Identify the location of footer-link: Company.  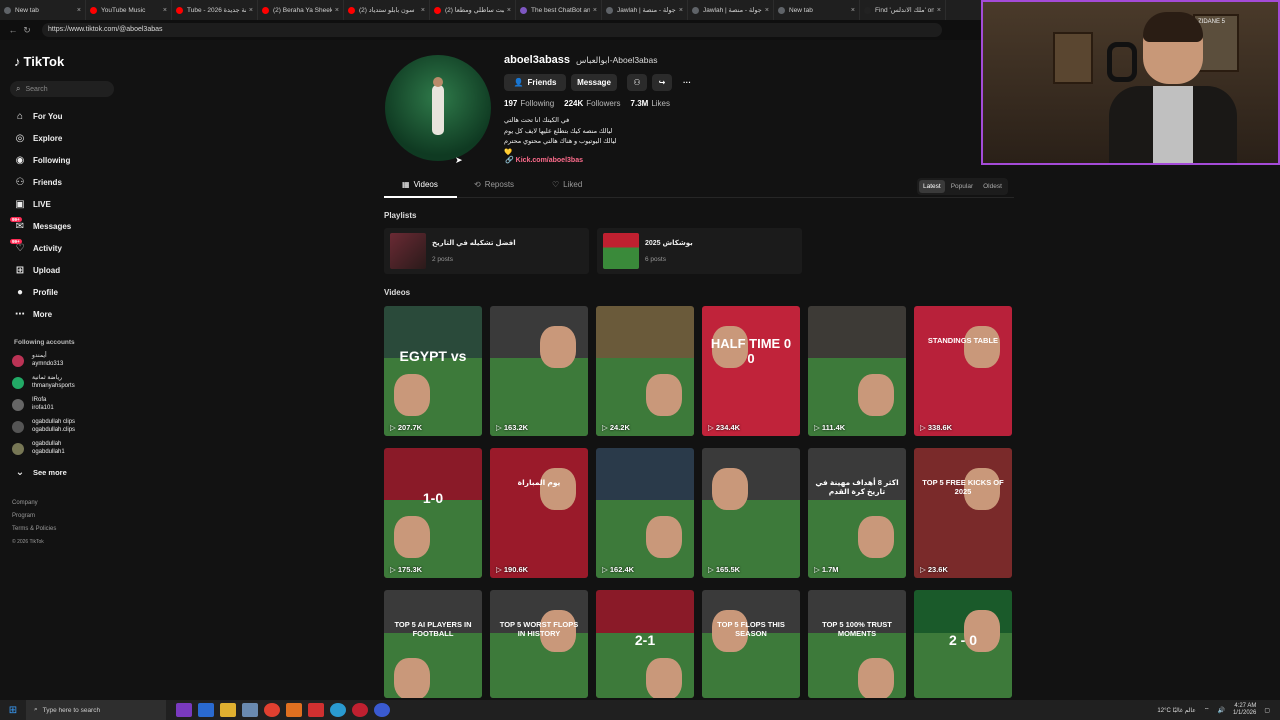
(25, 503).